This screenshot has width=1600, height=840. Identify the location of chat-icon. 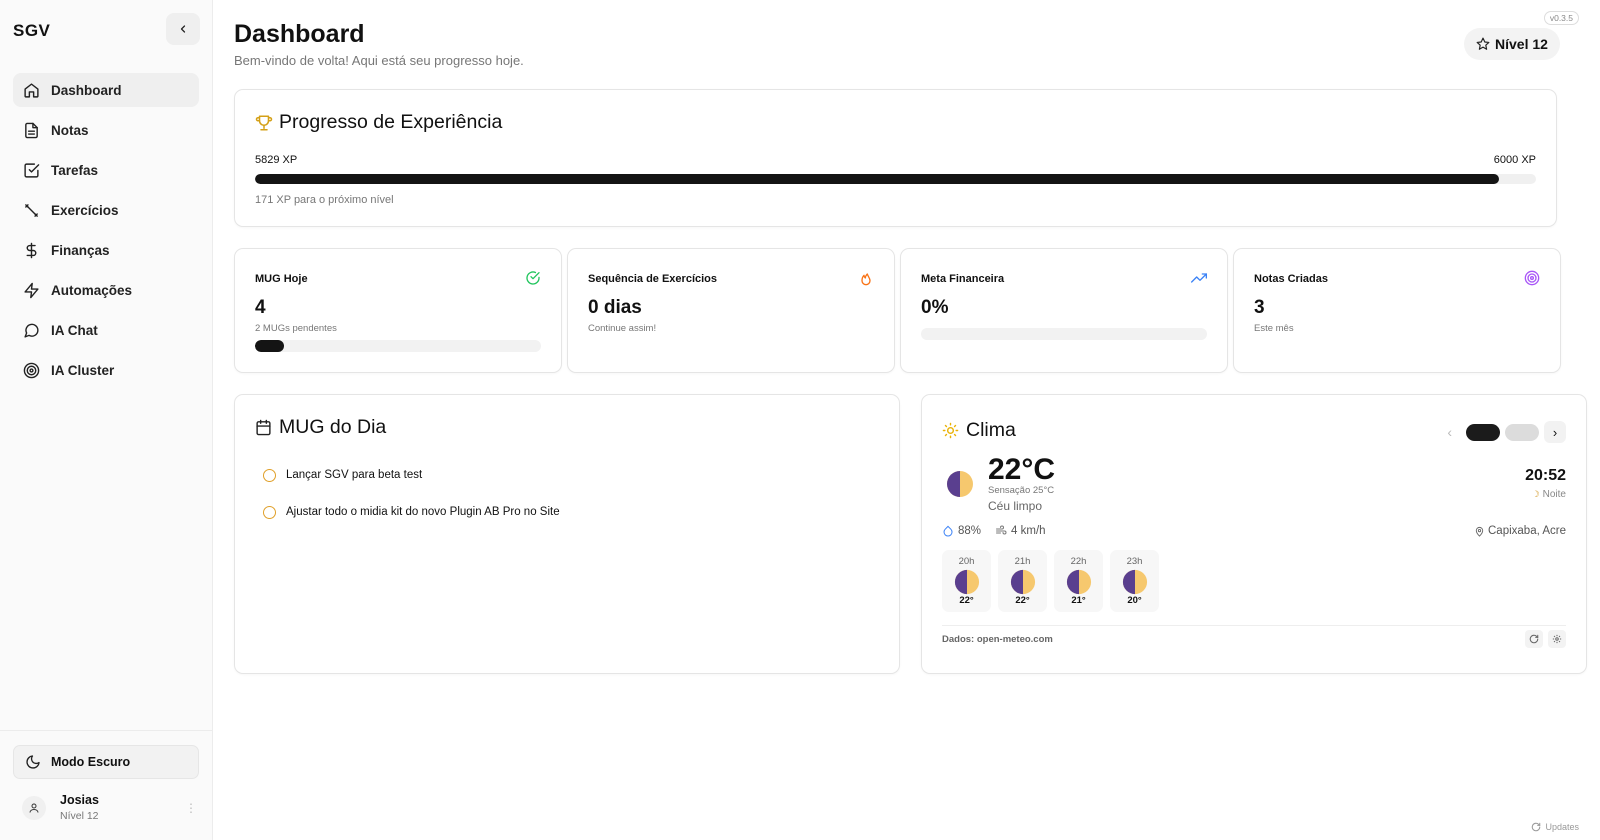
(31, 330).